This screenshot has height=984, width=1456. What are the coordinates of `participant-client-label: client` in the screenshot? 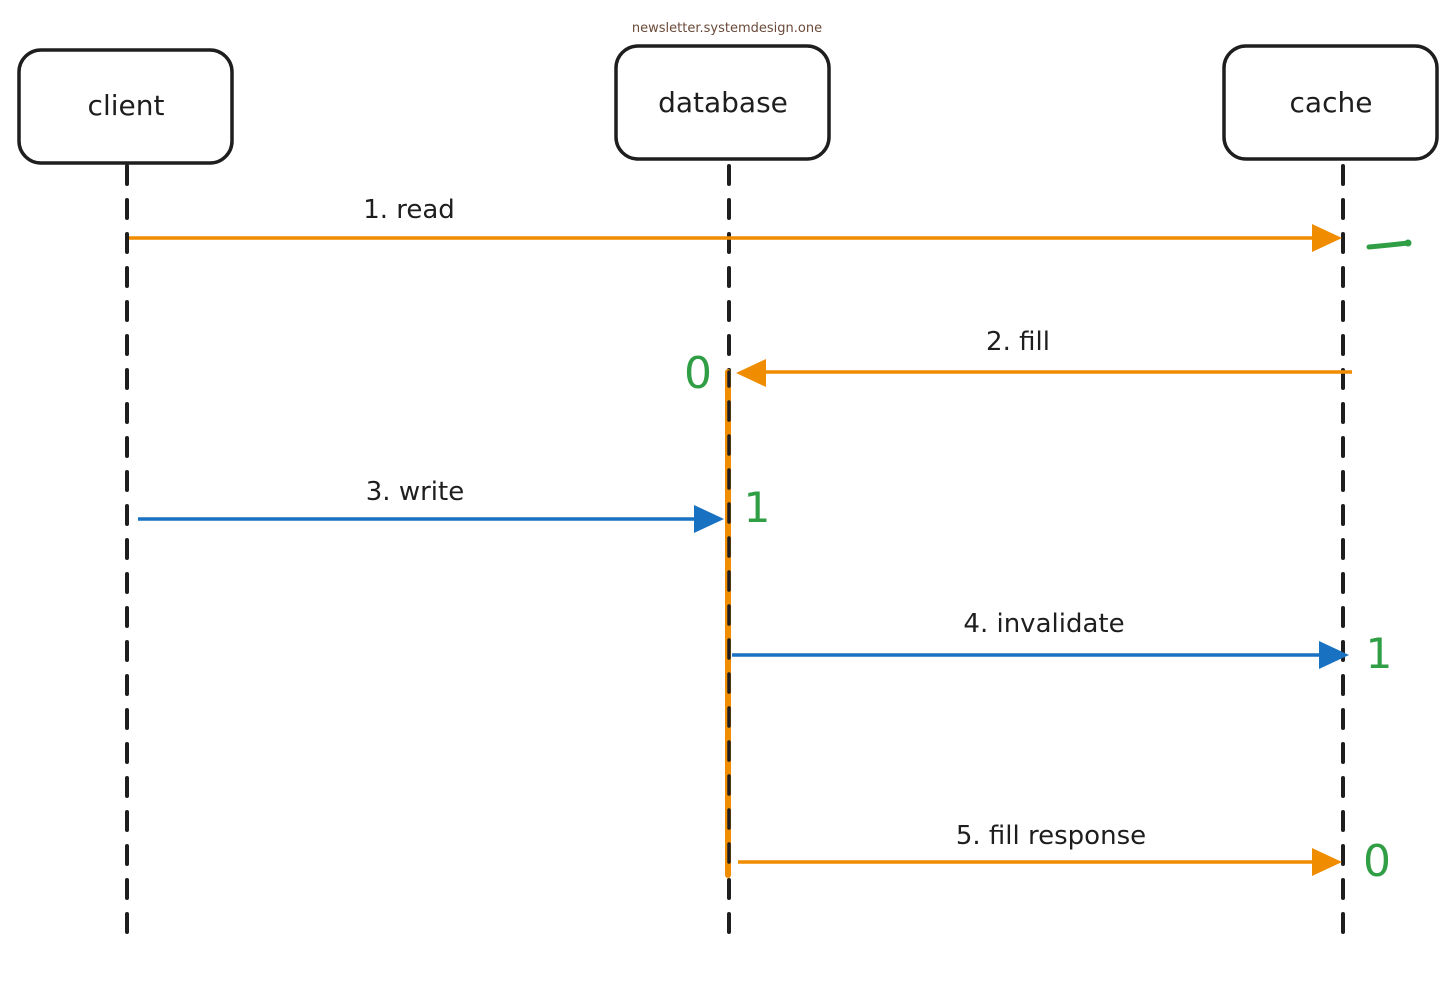 It's located at (126, 105).